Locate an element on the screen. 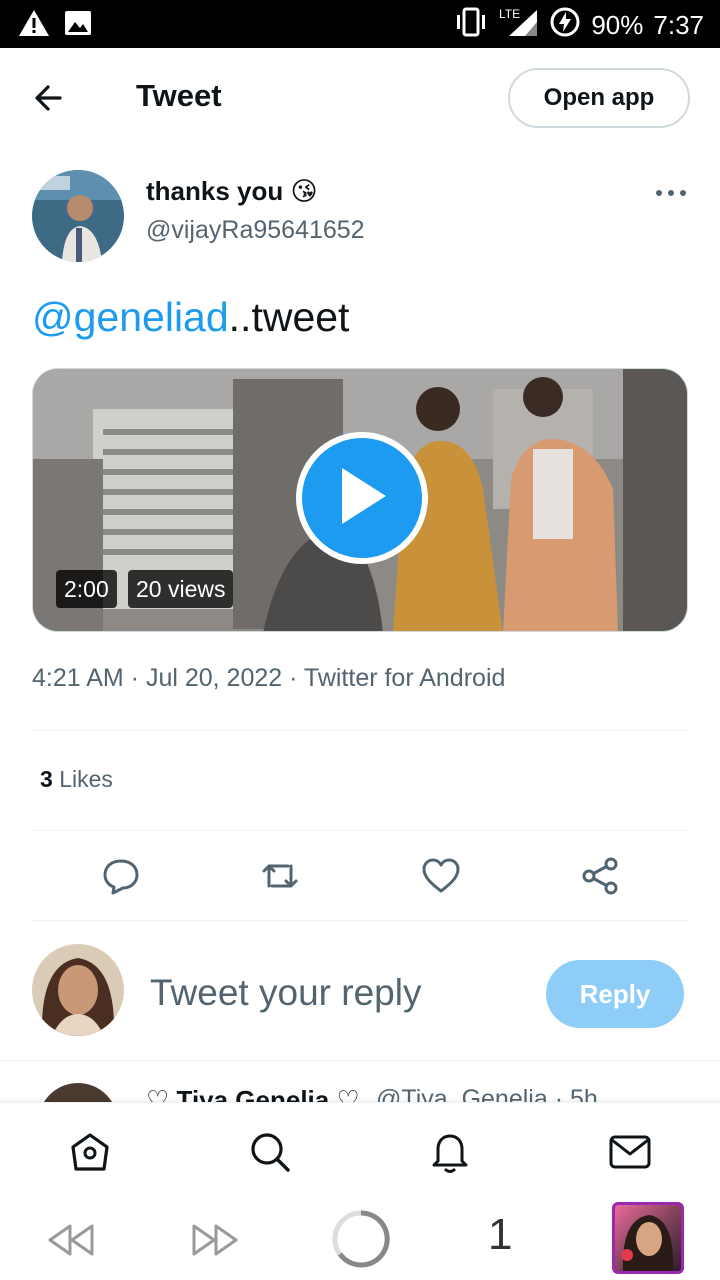  clock: 7:37 is located at coordinates (678, 25).